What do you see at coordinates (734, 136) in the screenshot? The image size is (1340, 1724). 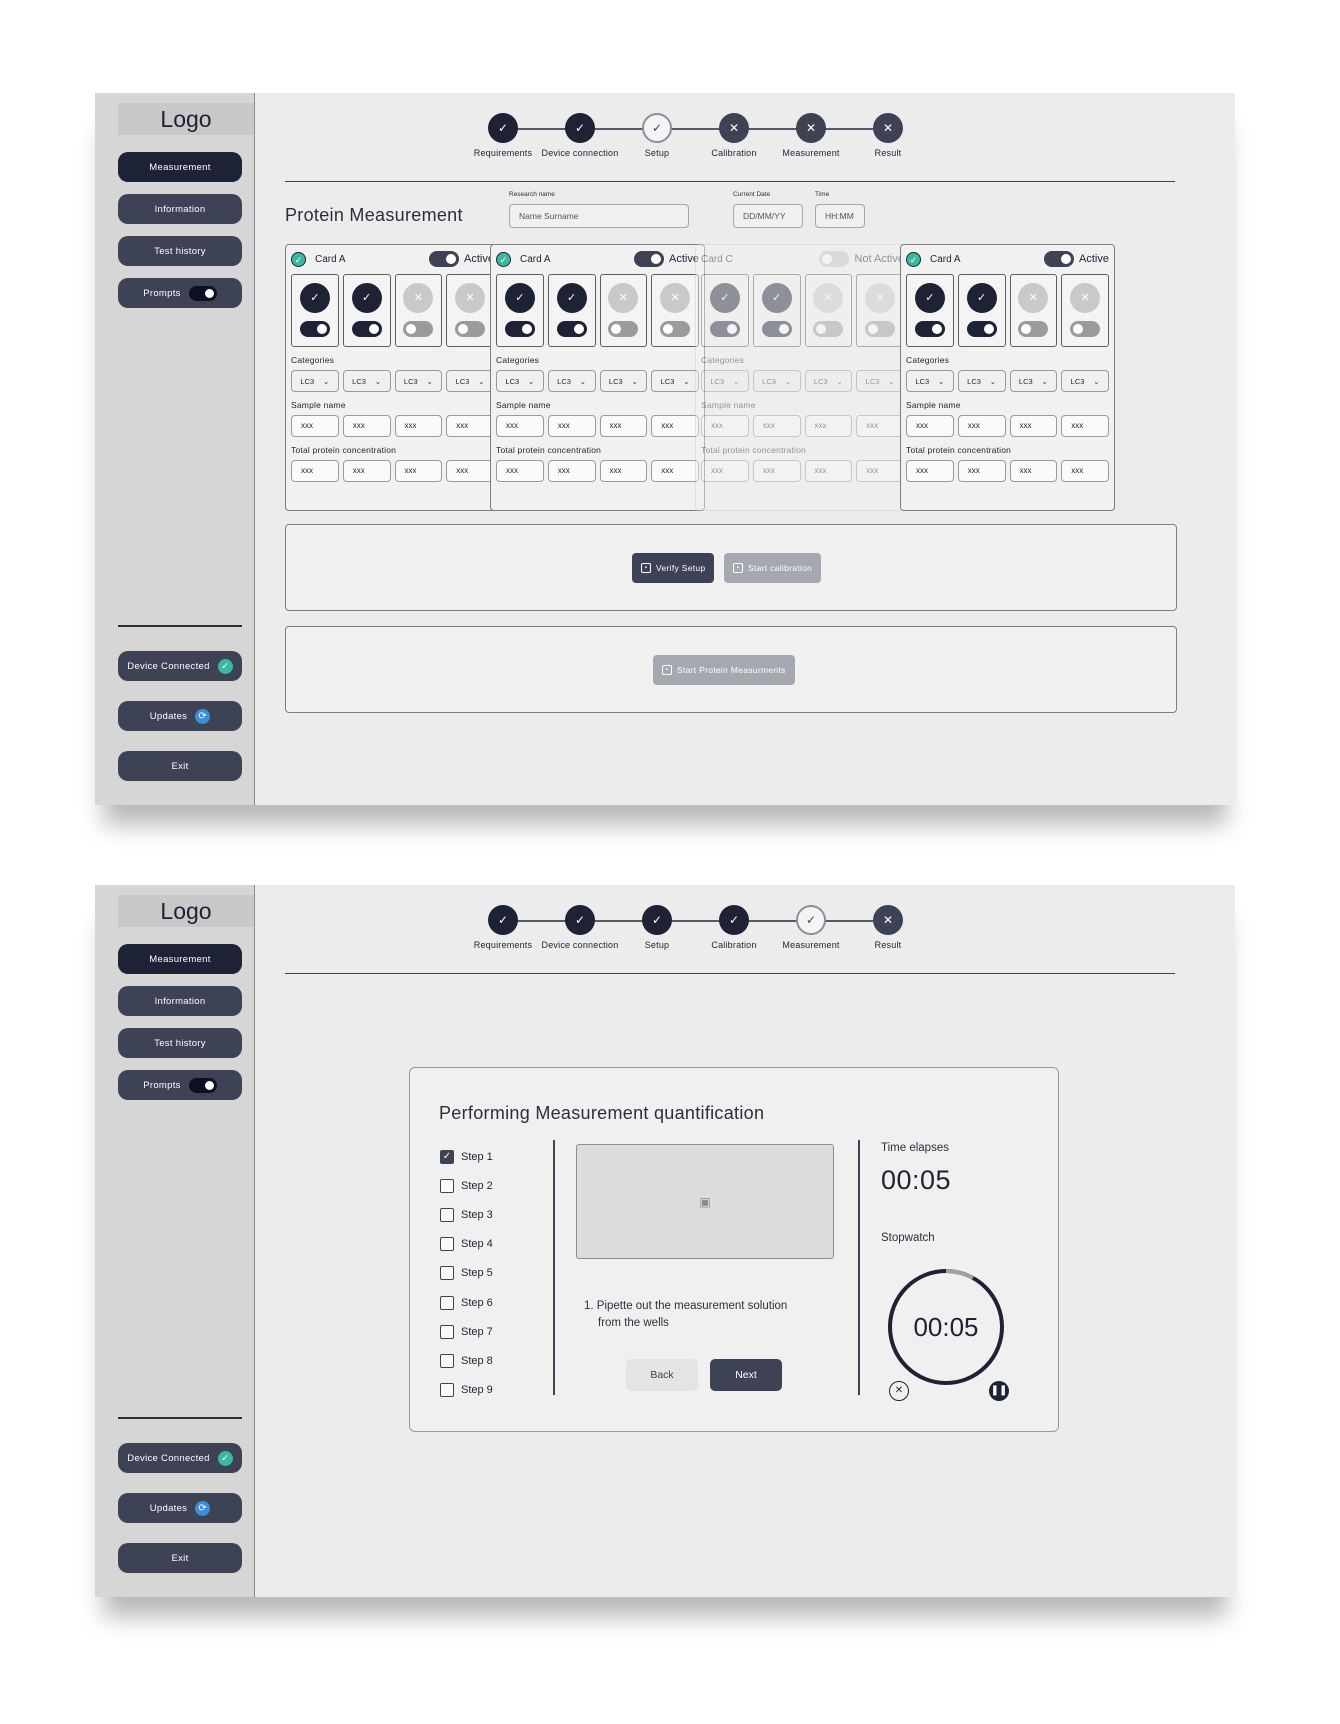 I see `step-calibration: ✕ Calibration` at bounding box center [734, 136].